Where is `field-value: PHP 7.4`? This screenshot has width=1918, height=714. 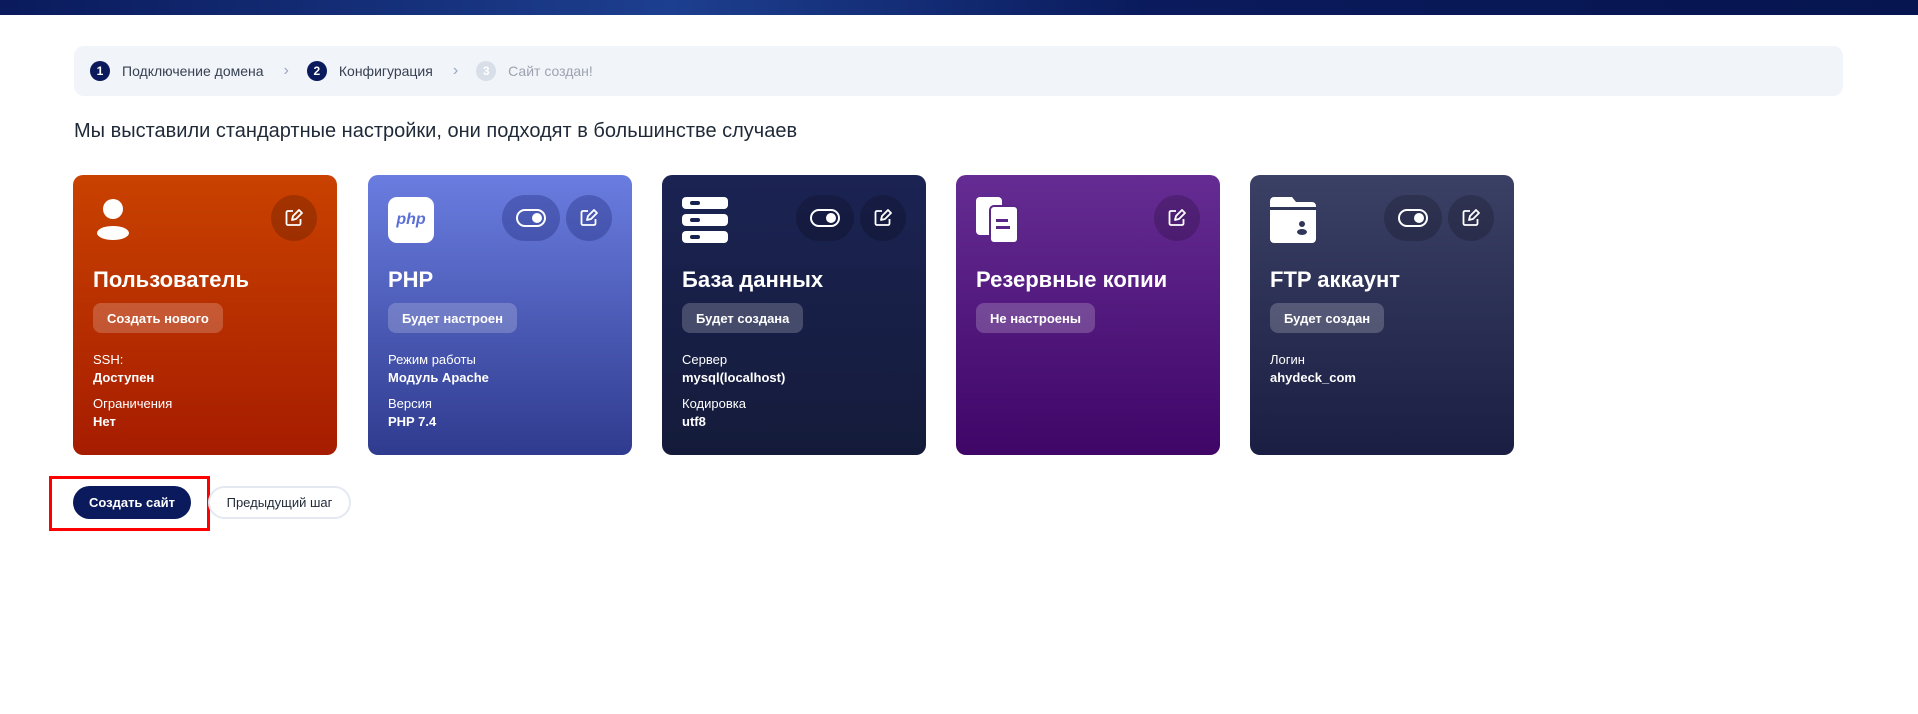 field-value: PHP 7.4 is located at coordinates (412, 421).